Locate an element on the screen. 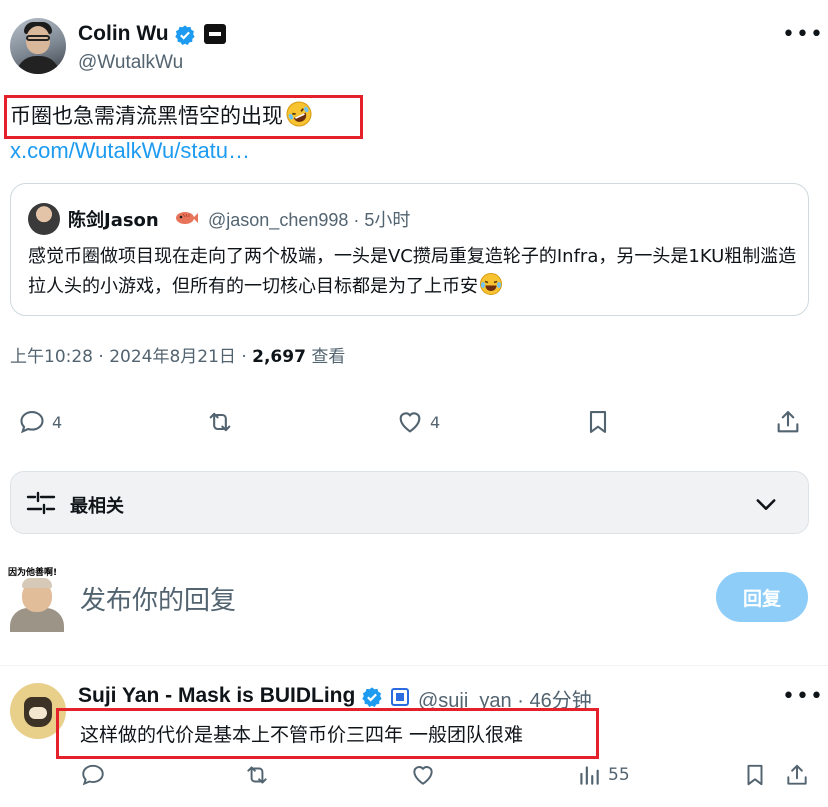 The image size is (828, 807). like-count: 4 is located at coordinates (435, 422).